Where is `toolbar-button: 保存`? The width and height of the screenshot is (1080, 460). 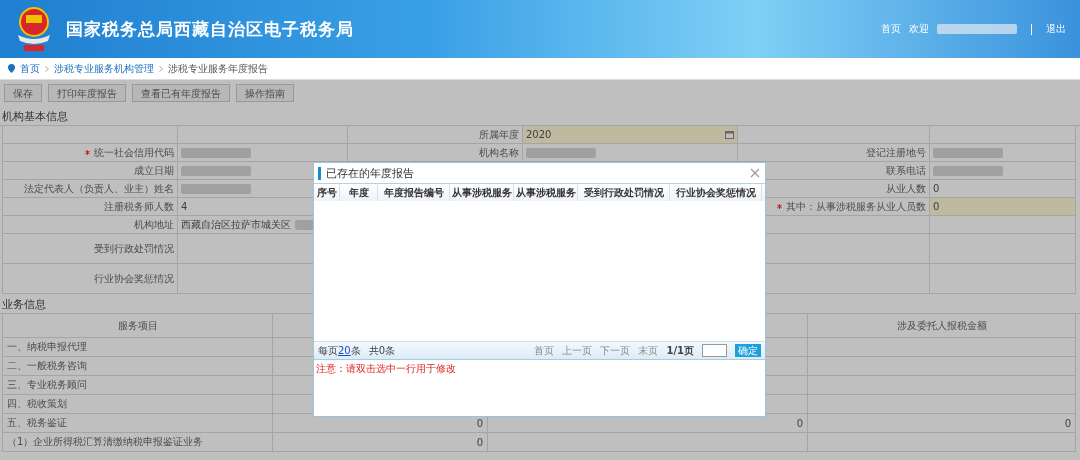 toolbar-button: 保存 is located at coordinates (23, 93).